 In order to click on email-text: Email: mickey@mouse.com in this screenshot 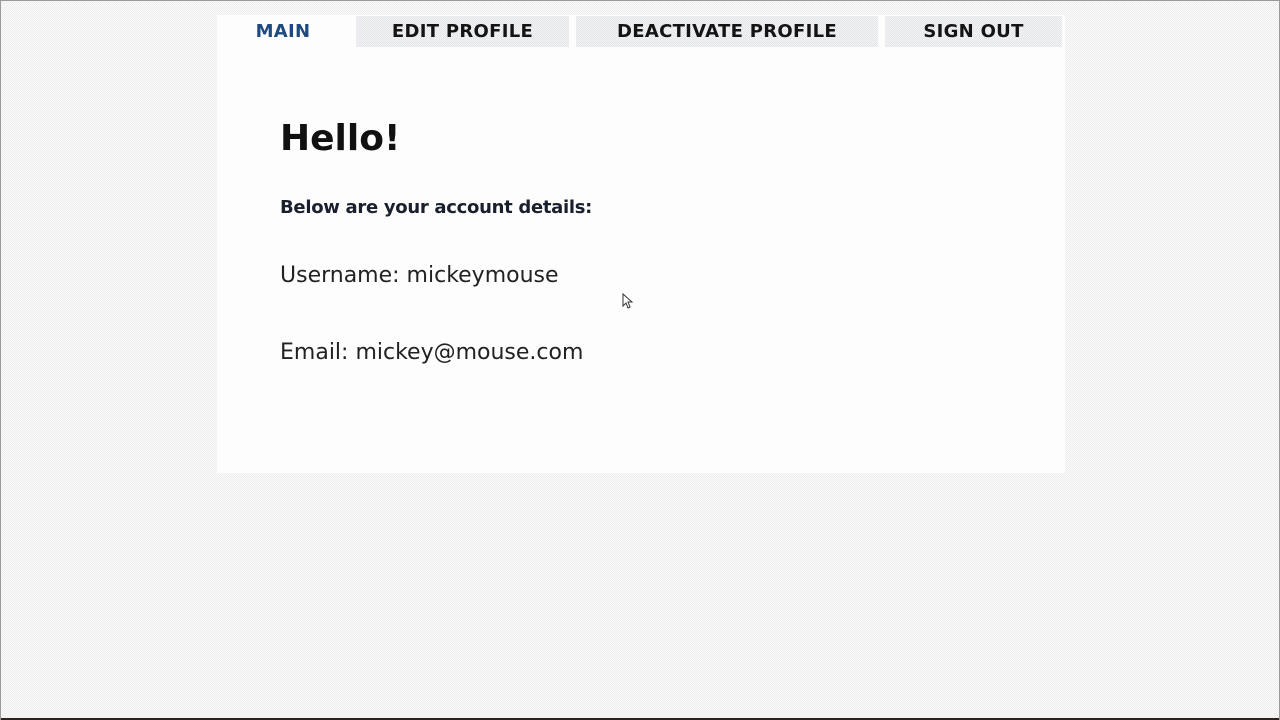, I will do `click(432, 352)`.